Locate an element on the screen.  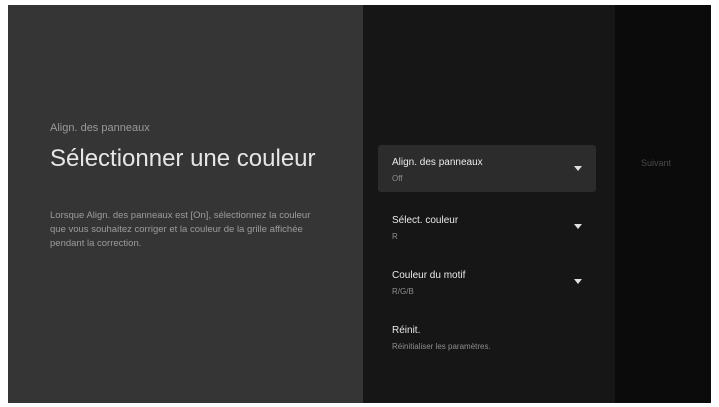
page-title: Sélectionner une couleur is located at coordinates (183, 158).